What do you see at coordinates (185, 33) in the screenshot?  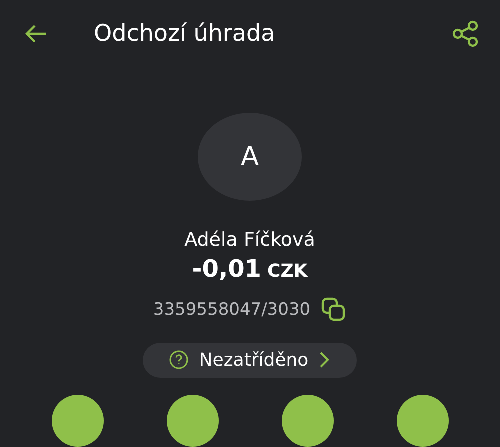 I see `screen-title: Odchozí úhrada` at bounding box center [185, 33].